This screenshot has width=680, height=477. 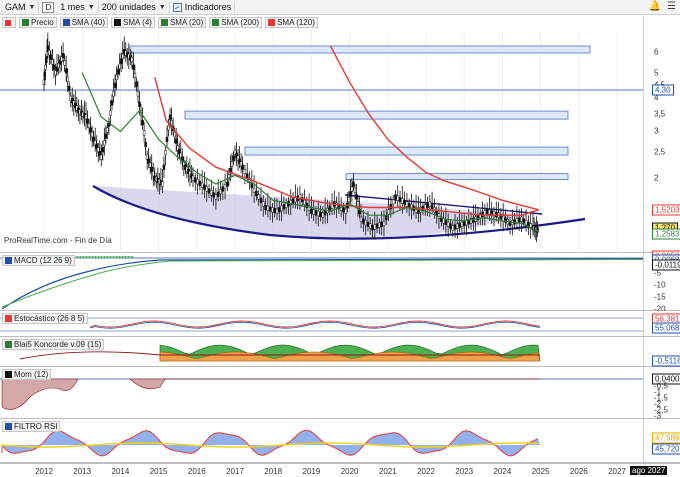 What do you see at coordinates (120, 471) in the screenshot?
I see `time-axis-label: 2014` at bounding box center [120, 471].